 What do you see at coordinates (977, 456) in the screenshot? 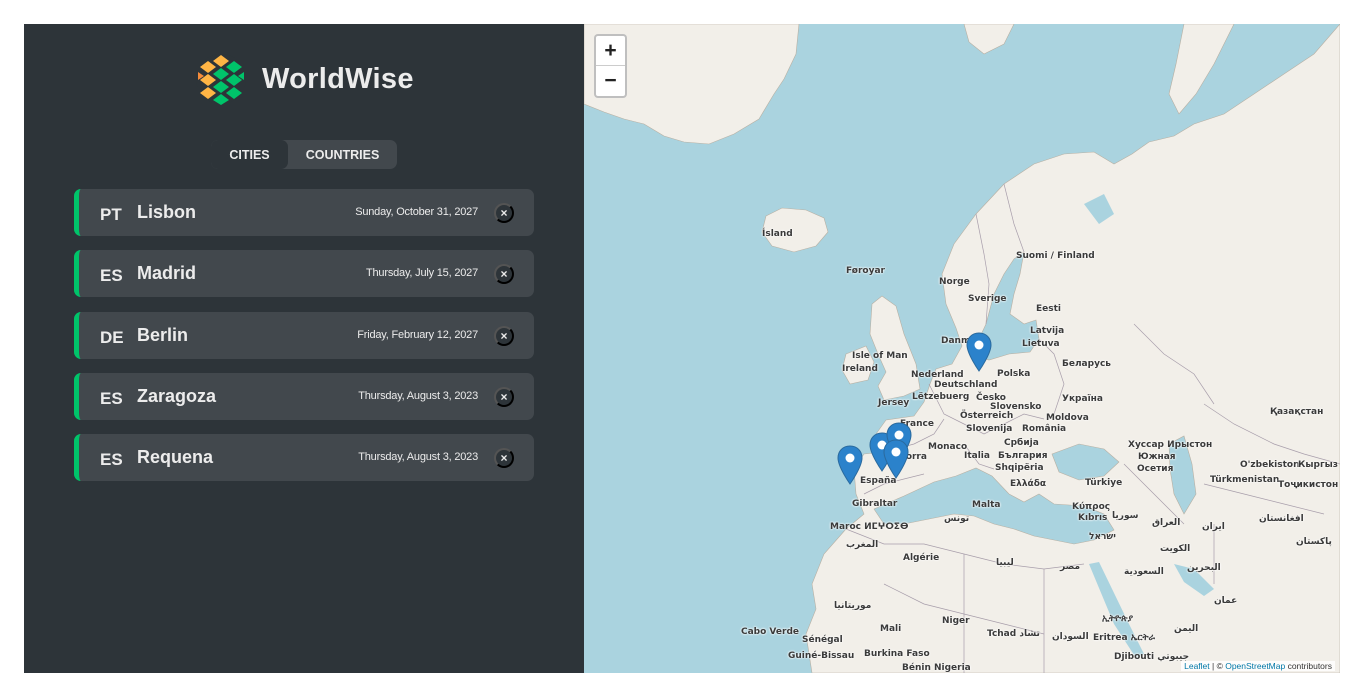
I see `map-label-italia: Italia` at bounding box center [977, 456].